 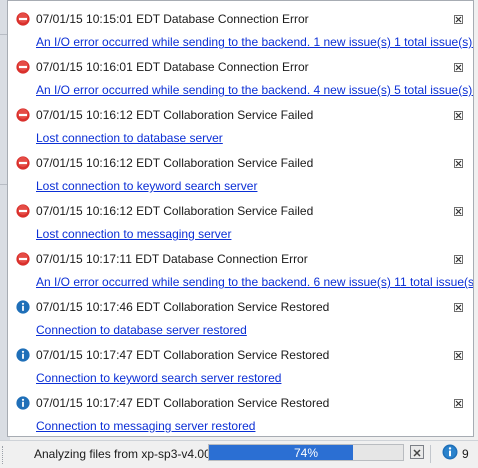 What do you see at coordinates (465, 454) in the screenshot?
I see `notification-count: 9` at bounding box center [465, 454].